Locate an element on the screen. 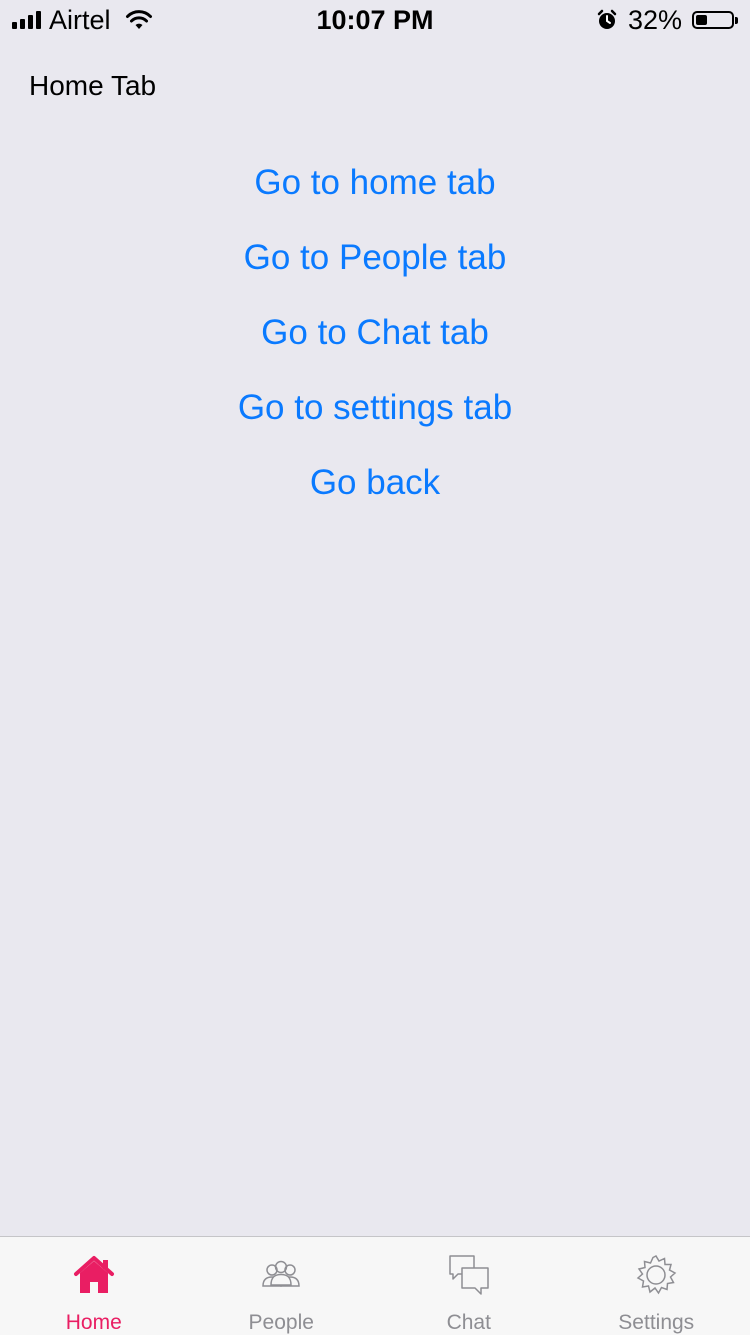 The height and width of the screenshot is (1335, 750). battery-fill is located at coordinates (701, 20).